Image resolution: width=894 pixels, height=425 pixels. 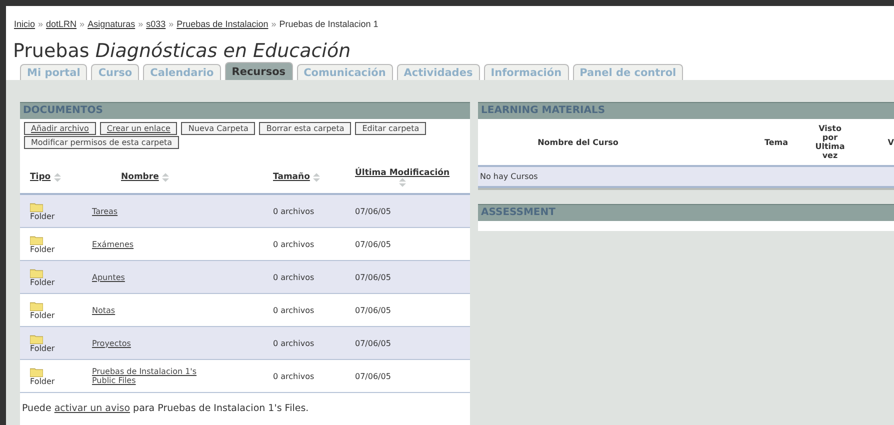 What do you see at coordinates (111, 343) in the screenshot?
I see `folder-link: Proyectos` at bounding box center [111, 343].